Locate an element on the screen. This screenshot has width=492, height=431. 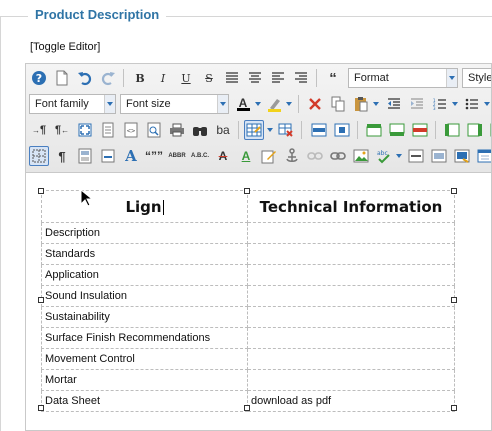
insert-col-before-icon is located at coordinates (452, 130).